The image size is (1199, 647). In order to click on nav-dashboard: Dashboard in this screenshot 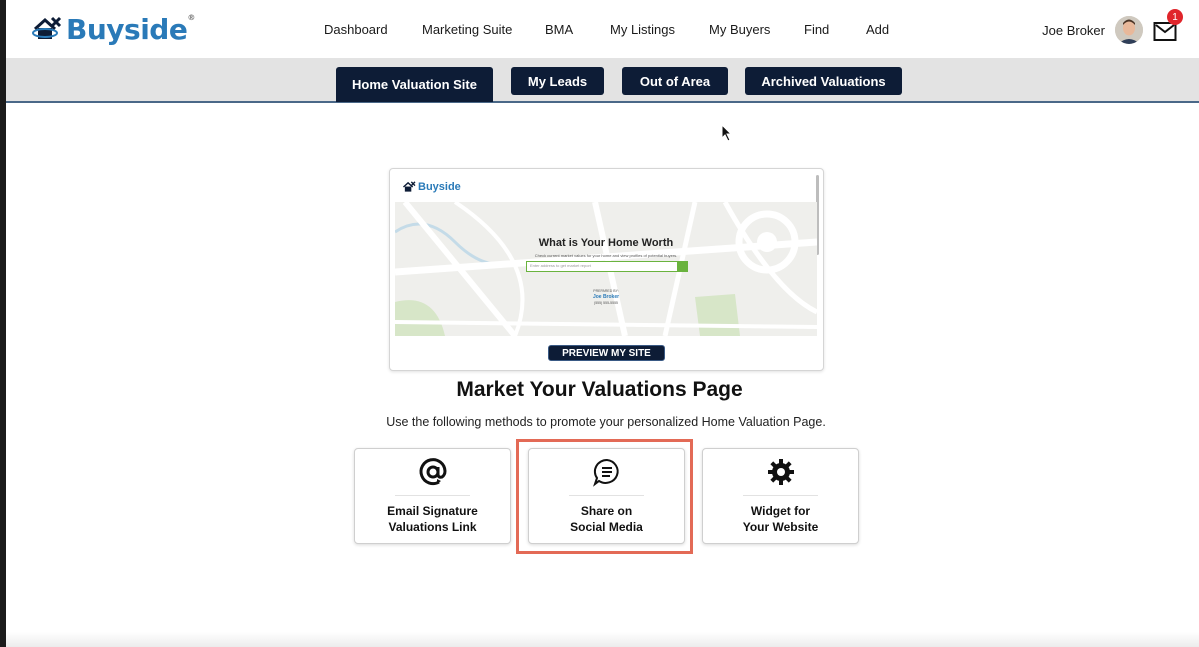, I will do `click(356, 29)`.